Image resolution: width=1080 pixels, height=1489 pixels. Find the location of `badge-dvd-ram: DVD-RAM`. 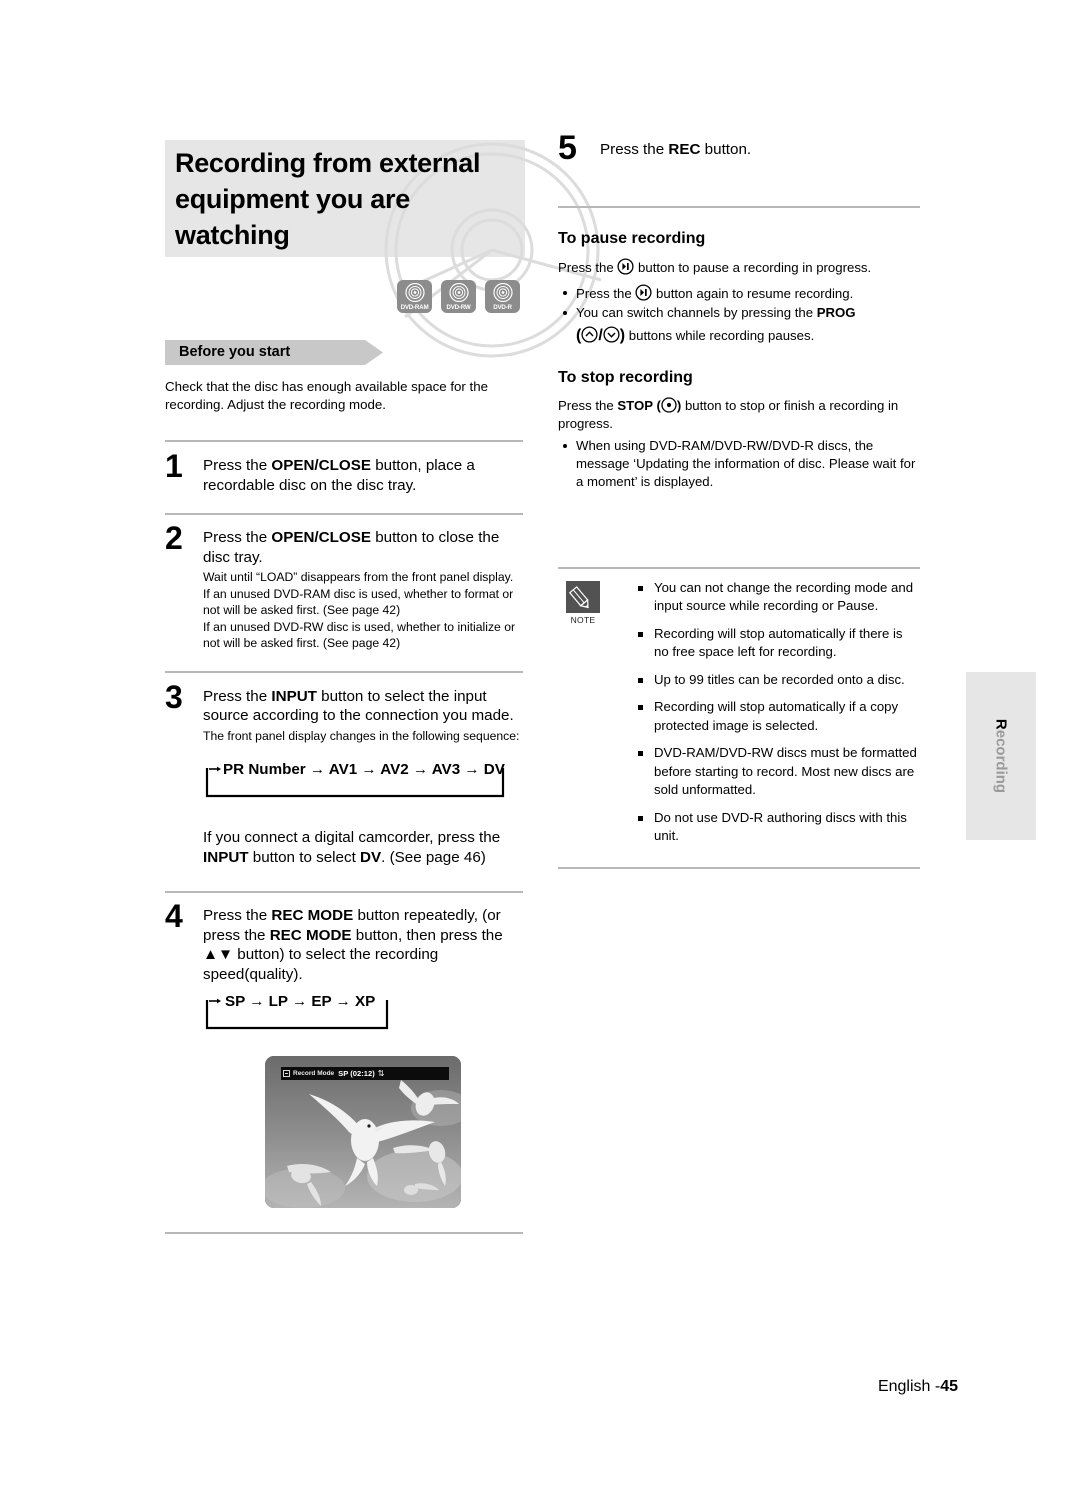

badge-dvd-ram: DVD-RAM is located at coordinates (414, 296).